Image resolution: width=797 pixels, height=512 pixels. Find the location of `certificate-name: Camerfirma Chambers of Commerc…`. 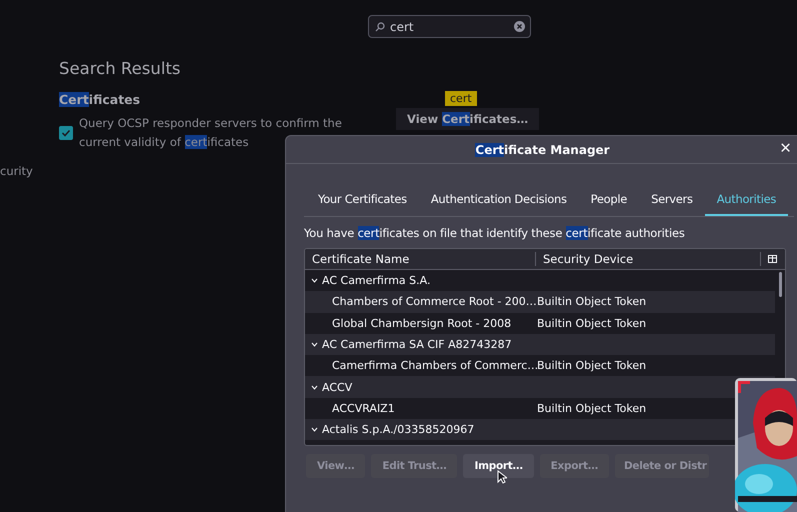

certificate-name: Camerfirma Chambers of Commerc… is located at coordinates (434, 365).